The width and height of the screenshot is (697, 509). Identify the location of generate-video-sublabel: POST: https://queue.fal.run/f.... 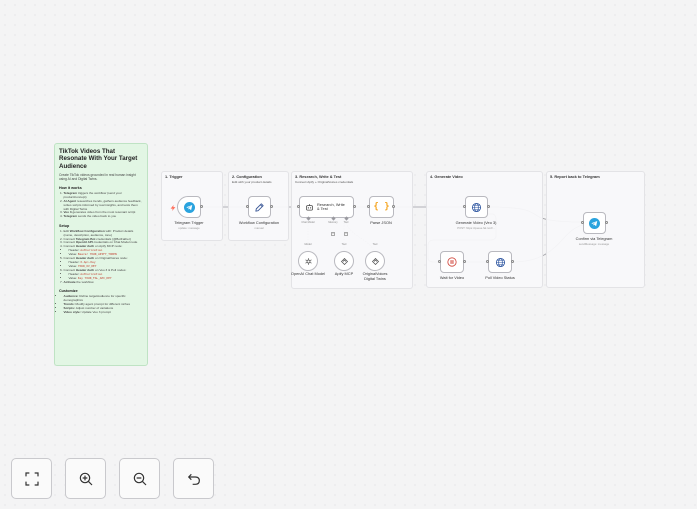
(476, 228).